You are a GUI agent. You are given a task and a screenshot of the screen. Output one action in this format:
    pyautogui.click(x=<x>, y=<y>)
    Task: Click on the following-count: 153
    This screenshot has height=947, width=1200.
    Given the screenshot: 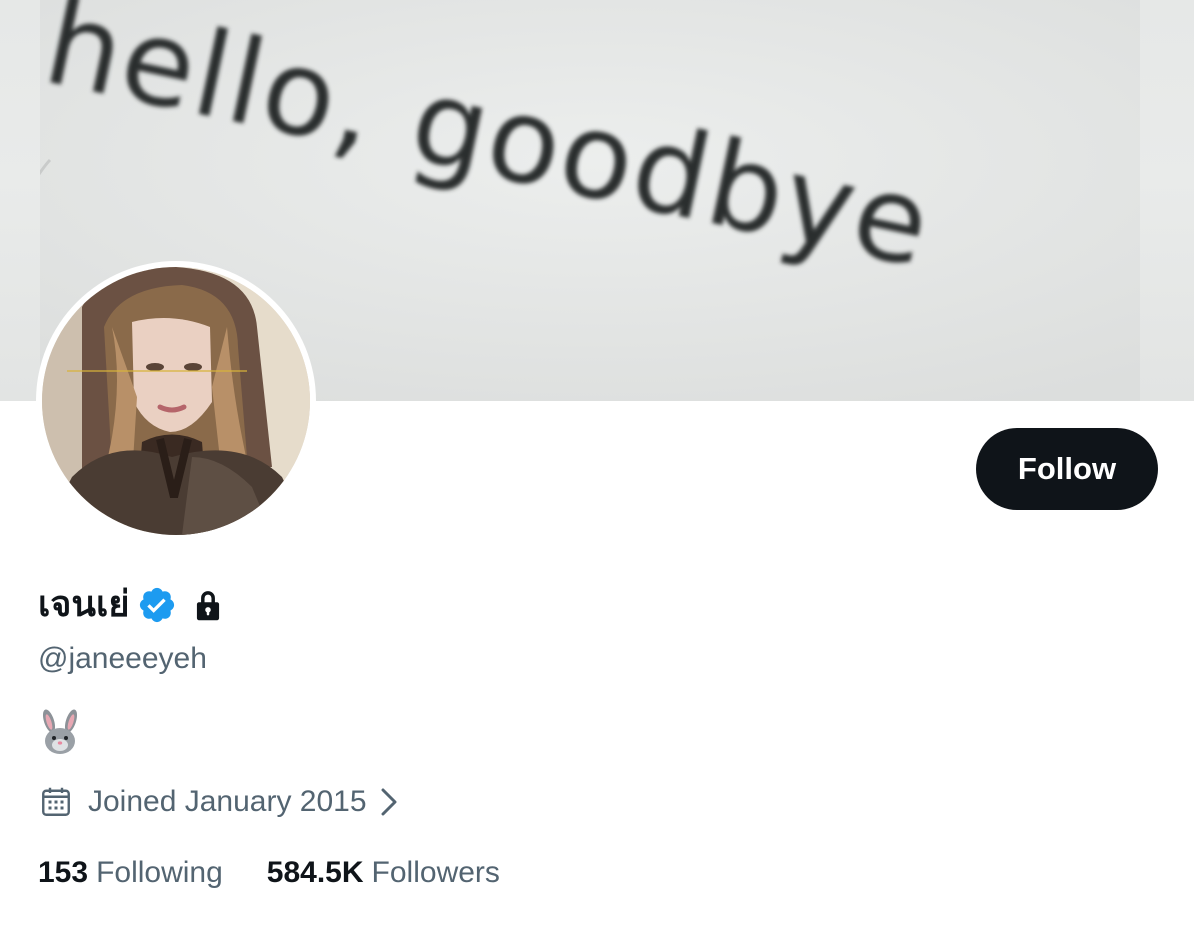 What is the action you would take?
    pyautogui.click(x=63, y=872)
    